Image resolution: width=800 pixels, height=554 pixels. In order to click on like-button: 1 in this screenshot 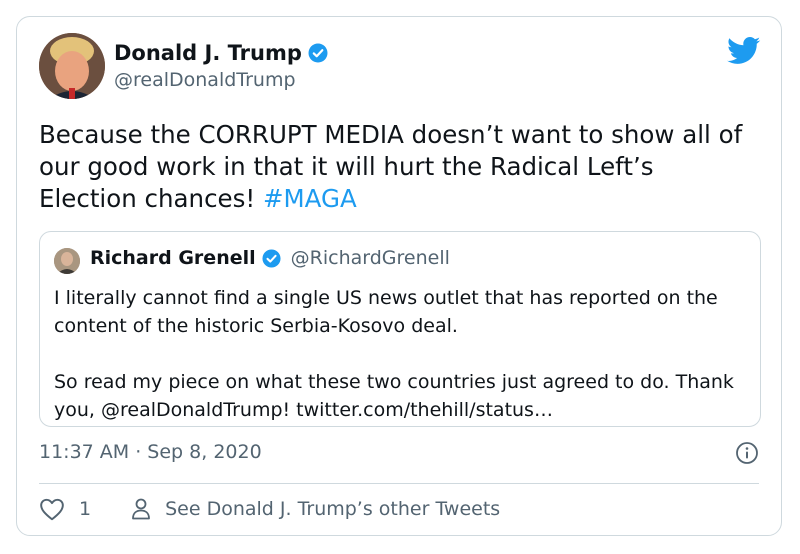, I will do `click(65, 509)`.